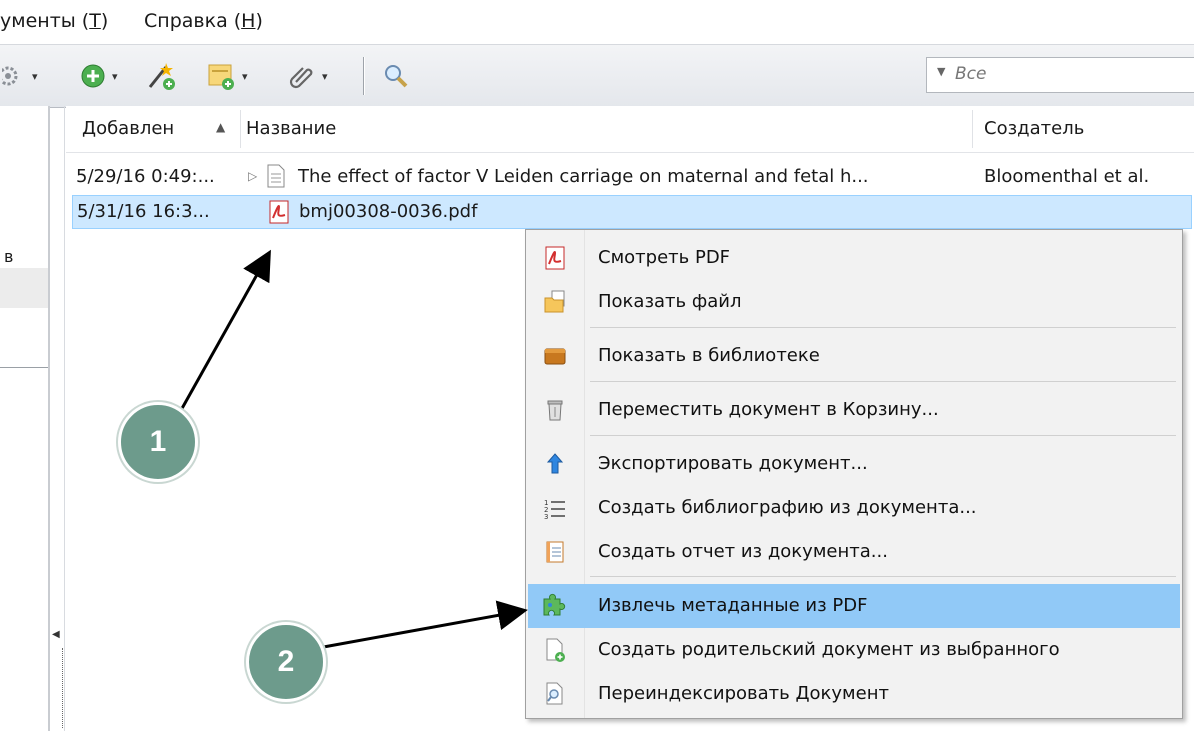 Image resolution: width=1194 pixels, height=731 pixels. What do you see at coordinates (45, 21) in the screenshot?
I see `menu-tools-label: ументы (` at bounding box center [45, 21].